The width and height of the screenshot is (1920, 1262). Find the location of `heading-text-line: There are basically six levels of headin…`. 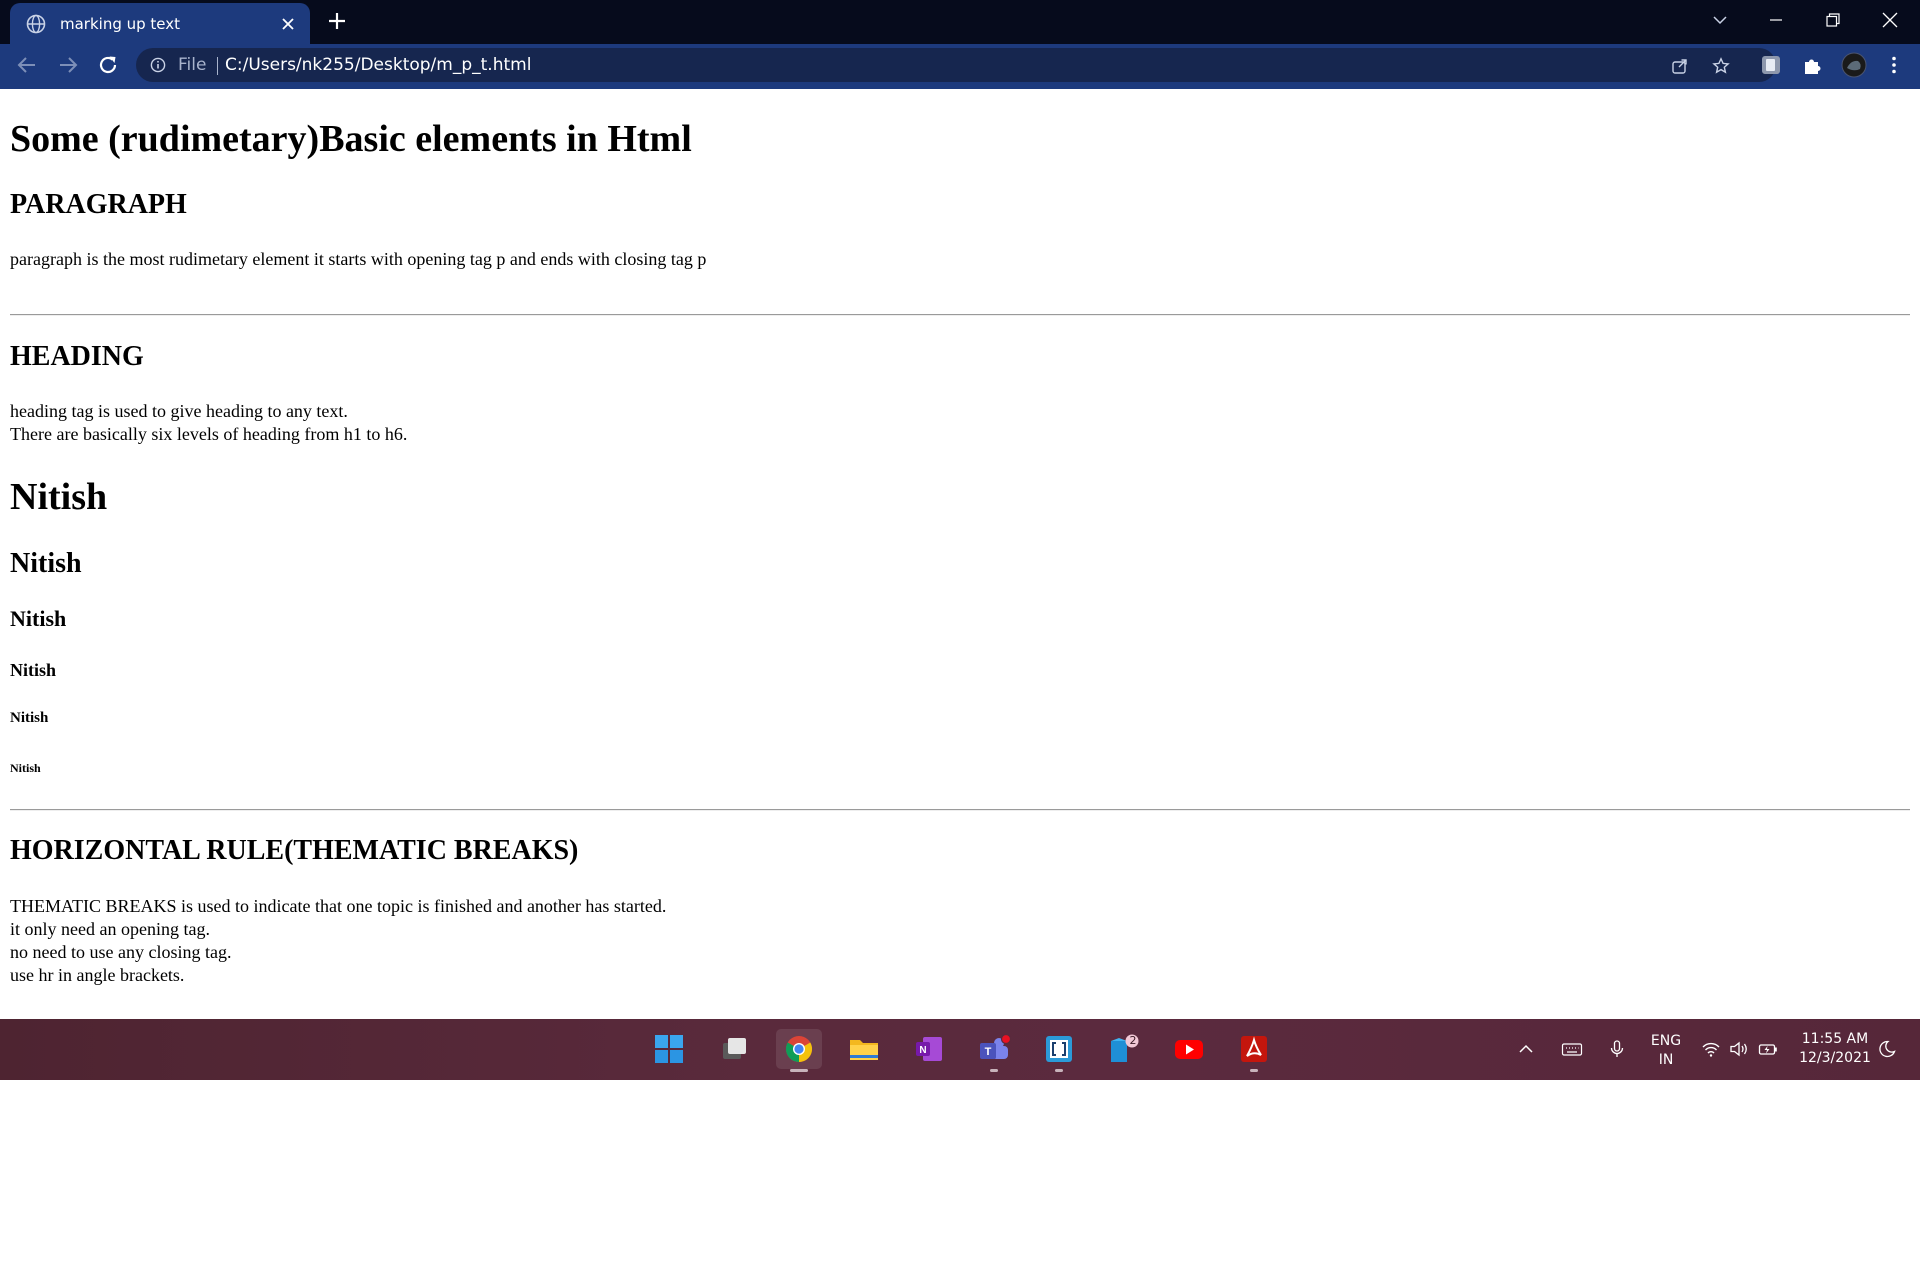

heading-text-line: There are basically six levels of headin… is located at coordinates (209, 434).